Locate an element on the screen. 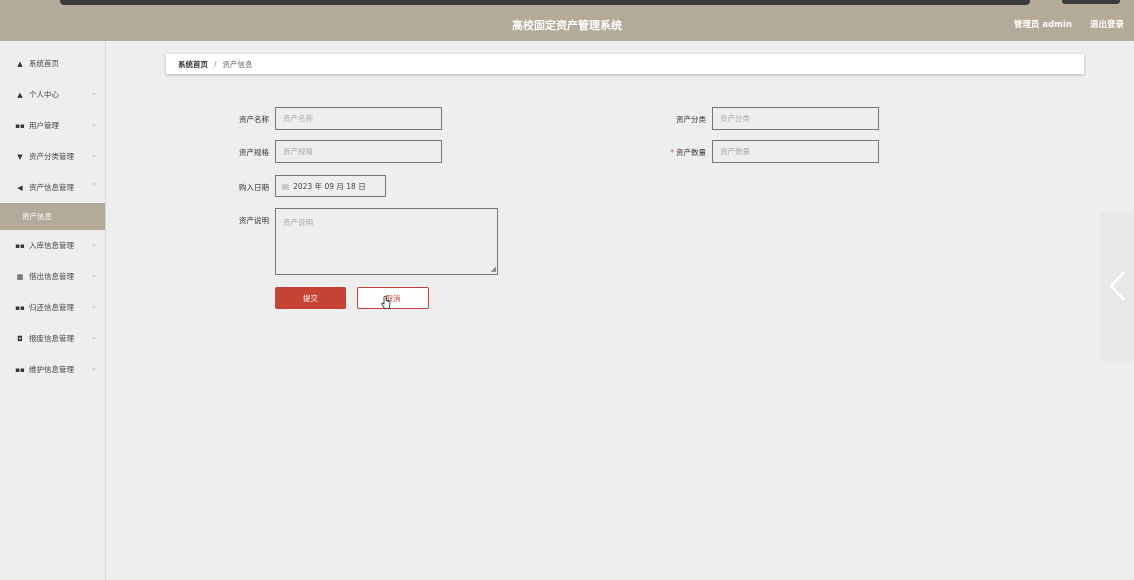  sidebar-item-users: ▪▪ 用户管理 ⌄ is located at coordinates (52, 125).